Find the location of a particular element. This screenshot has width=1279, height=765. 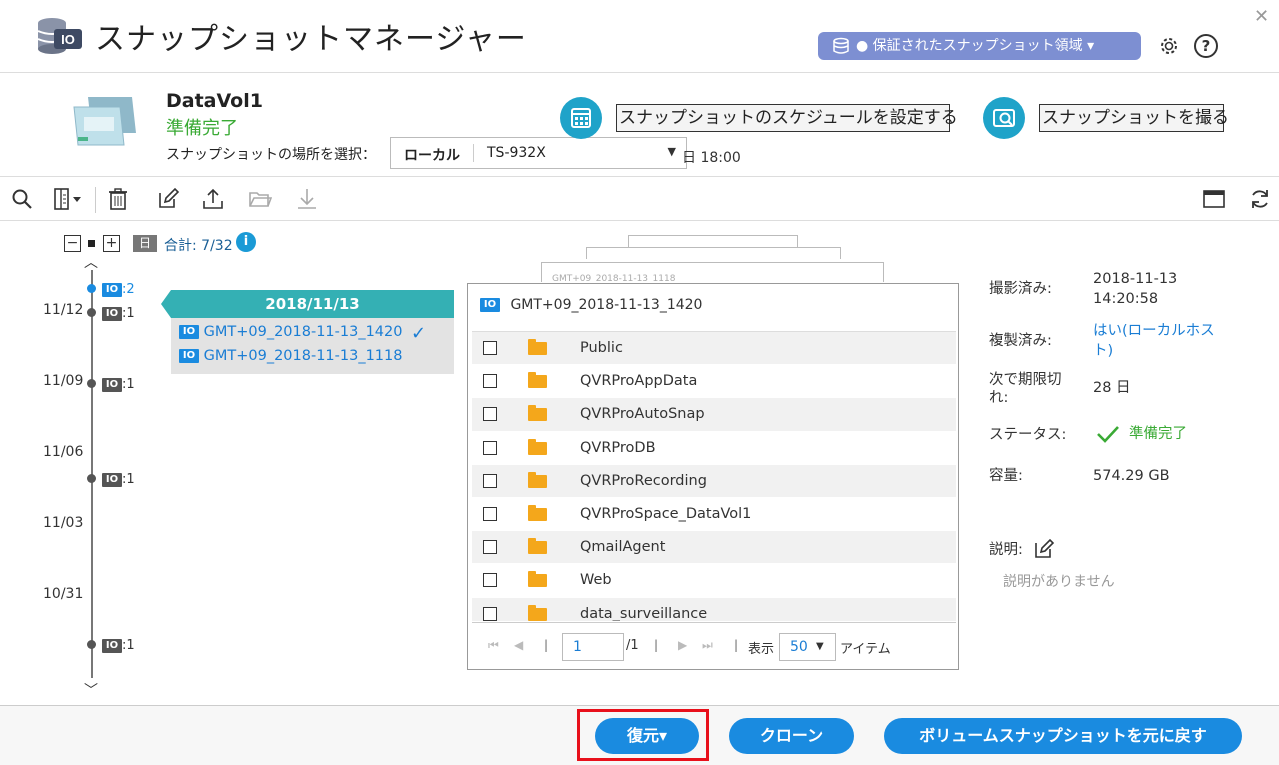

take-snapshot-icon is located at coordinates (1004, 118).